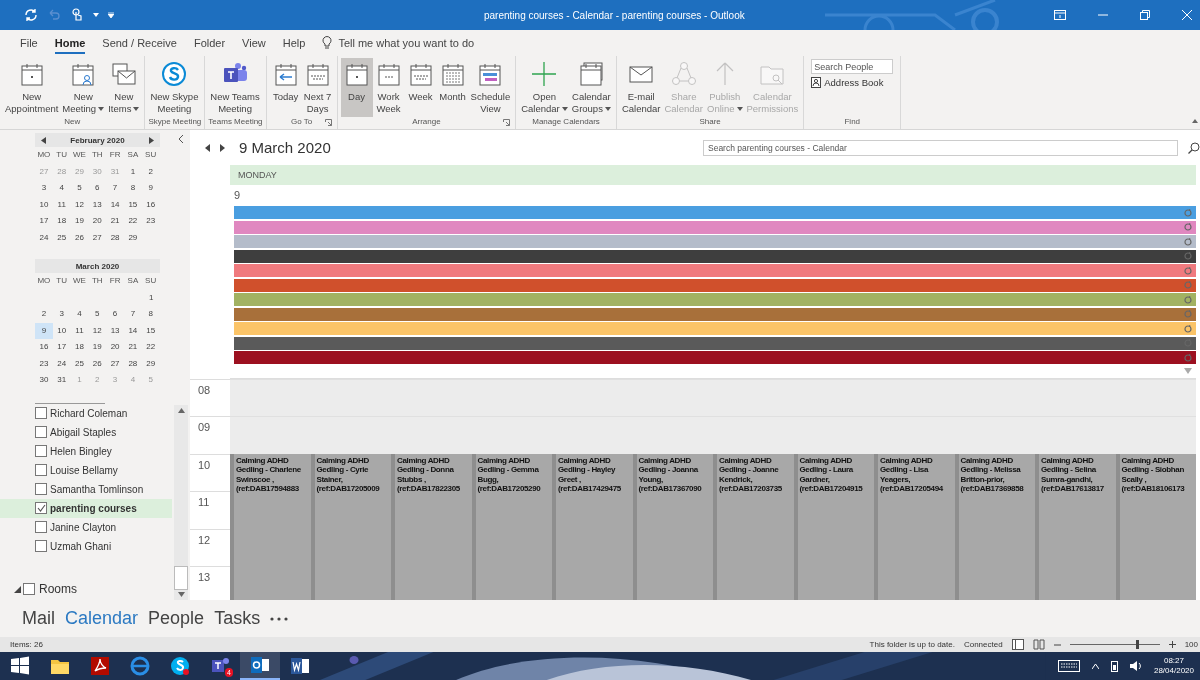  I want to click on calendar-event: Calming ADHD Gedling - Laura Gardner, (ref:DAB17204915, so click(833, 526).